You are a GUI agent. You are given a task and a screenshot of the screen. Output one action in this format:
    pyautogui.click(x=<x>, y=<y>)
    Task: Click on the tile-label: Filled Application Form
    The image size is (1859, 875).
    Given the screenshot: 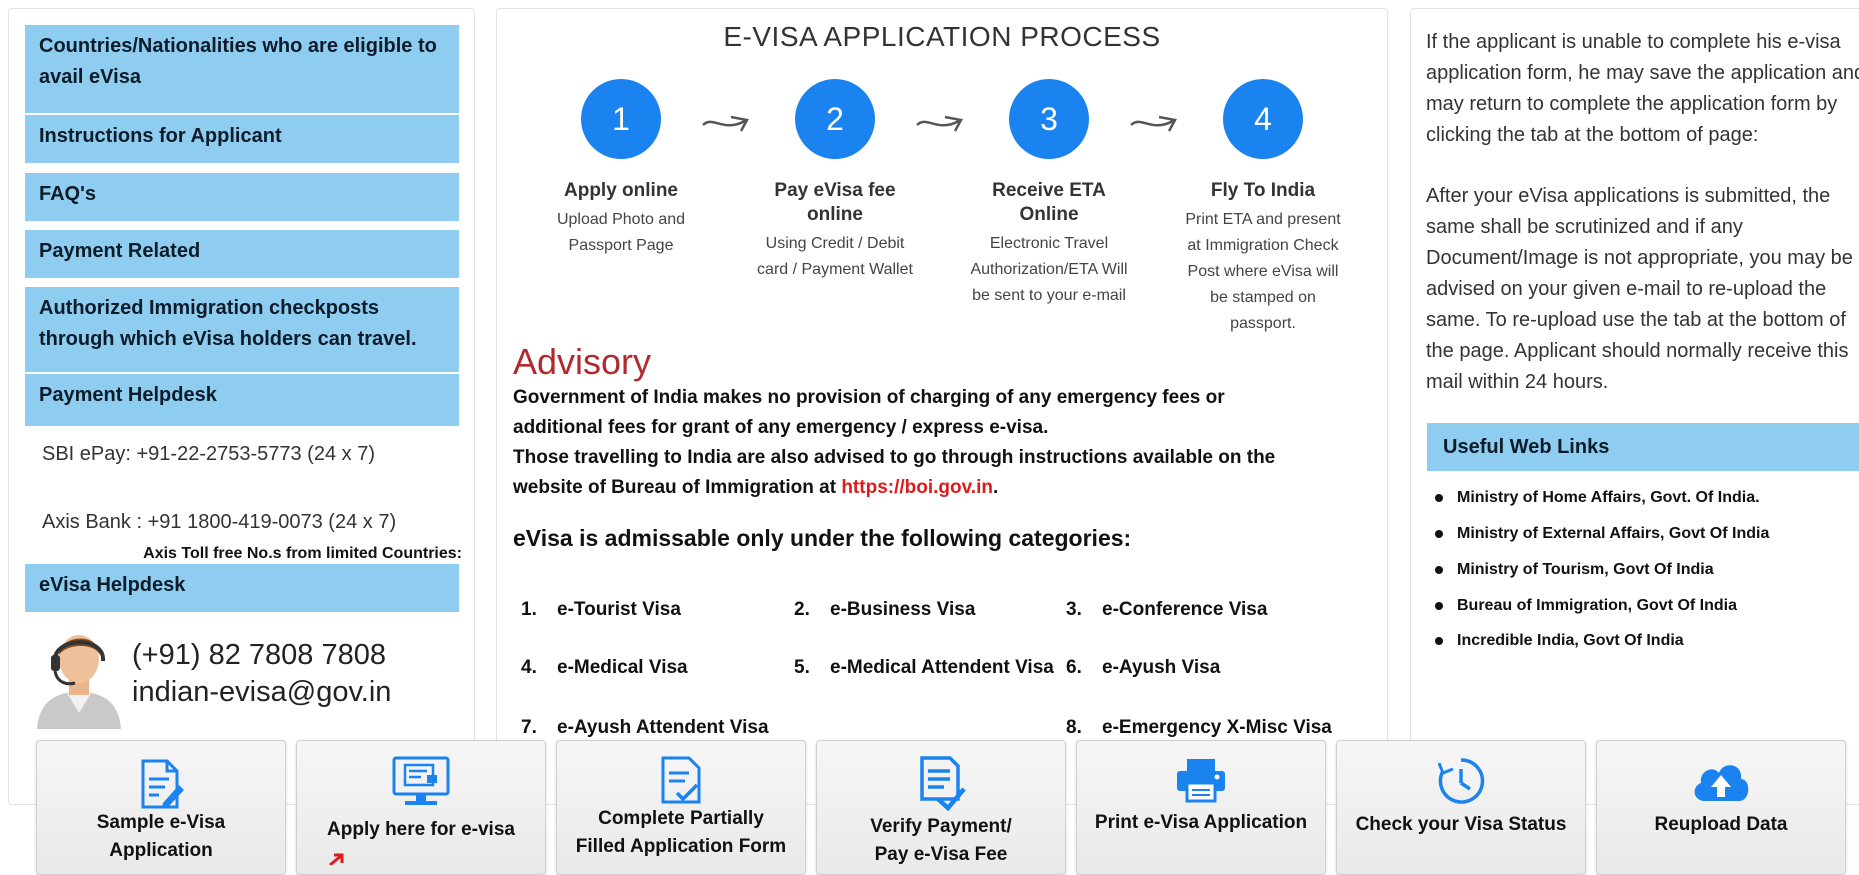 What is the action you would take?
    pyautogui.click(x=681, y=846)
    